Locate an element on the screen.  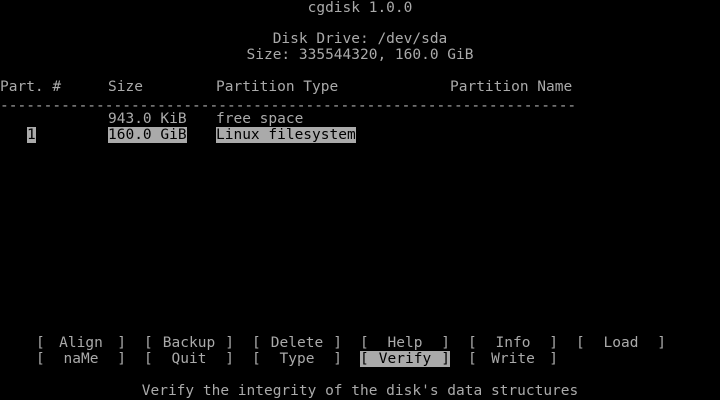
app-title: cgdisk 1.0.0 is located at coordinates (360, 8).